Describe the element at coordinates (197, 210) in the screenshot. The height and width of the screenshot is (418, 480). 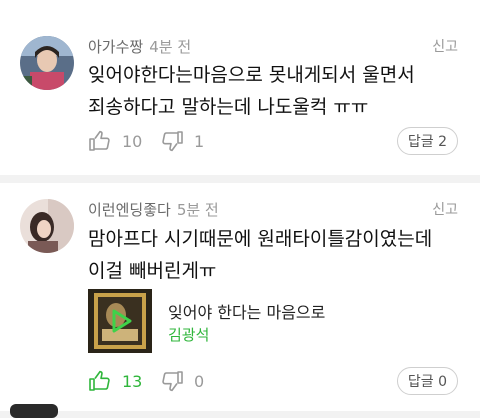
I see `comment-time: 5분 전` at that location.